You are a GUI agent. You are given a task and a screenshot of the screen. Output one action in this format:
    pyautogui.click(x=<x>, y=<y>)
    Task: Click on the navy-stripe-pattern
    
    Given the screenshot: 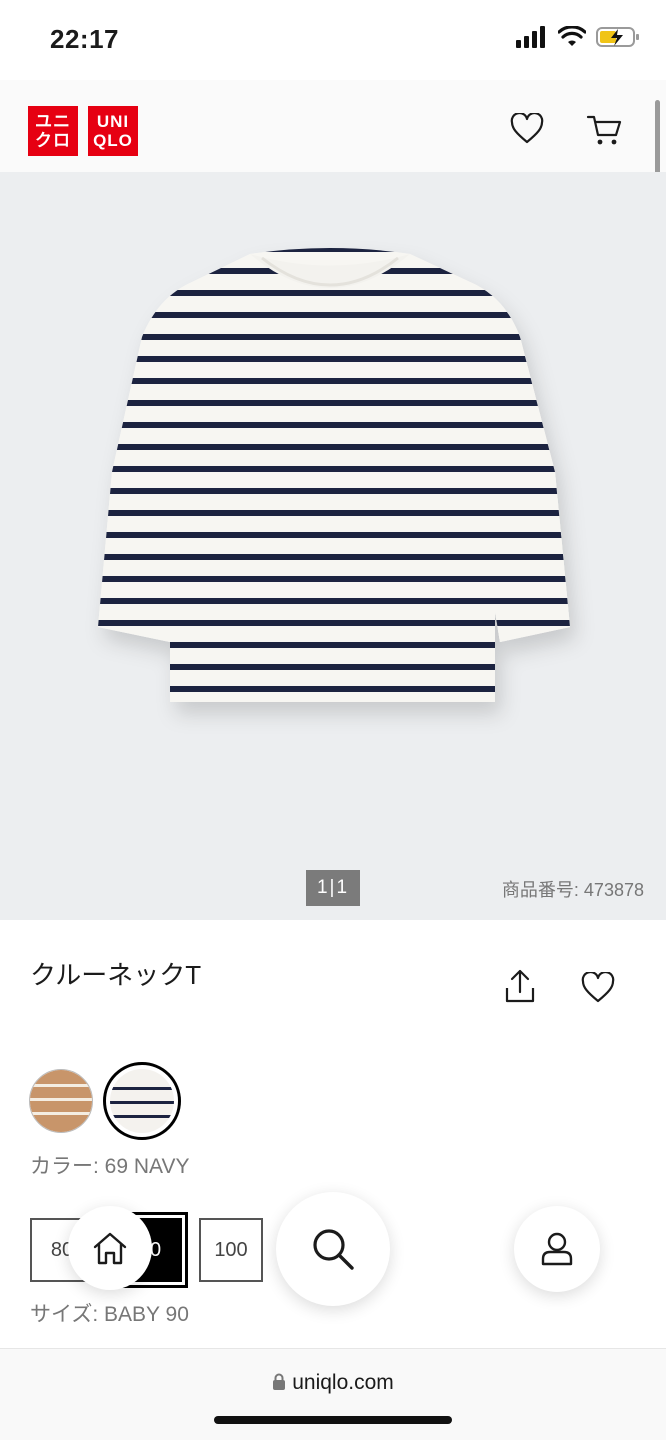 What is the action you would take?
    pyautogui.click(x=142, y=1101)
    